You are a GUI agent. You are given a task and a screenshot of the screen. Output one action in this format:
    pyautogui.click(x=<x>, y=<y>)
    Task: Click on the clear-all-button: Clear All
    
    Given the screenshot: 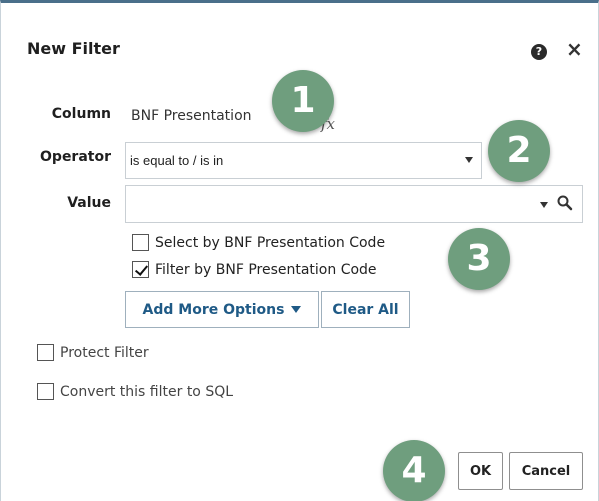 What is the action you would take?
    pyautogui.click(x=365, y=309)
    